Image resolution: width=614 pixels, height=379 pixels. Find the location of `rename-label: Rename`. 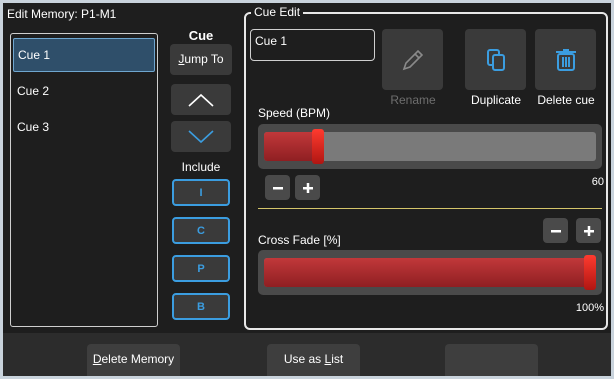

rename-label: Rename is located at coordinates (413, 100).